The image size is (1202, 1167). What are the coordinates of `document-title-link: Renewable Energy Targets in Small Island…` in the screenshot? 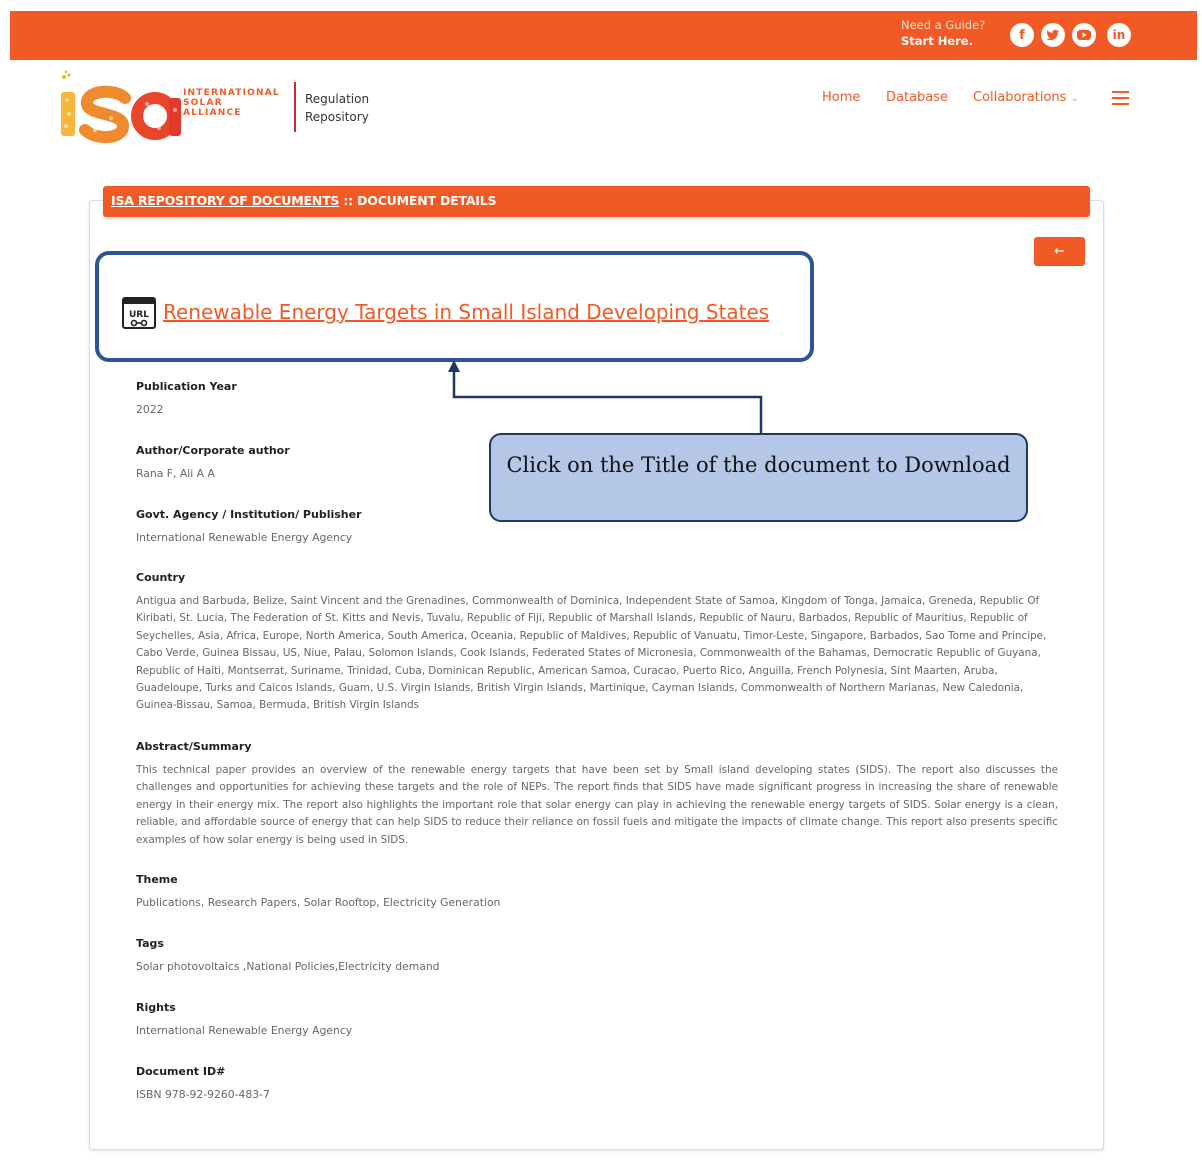 It's located at (466, 312).